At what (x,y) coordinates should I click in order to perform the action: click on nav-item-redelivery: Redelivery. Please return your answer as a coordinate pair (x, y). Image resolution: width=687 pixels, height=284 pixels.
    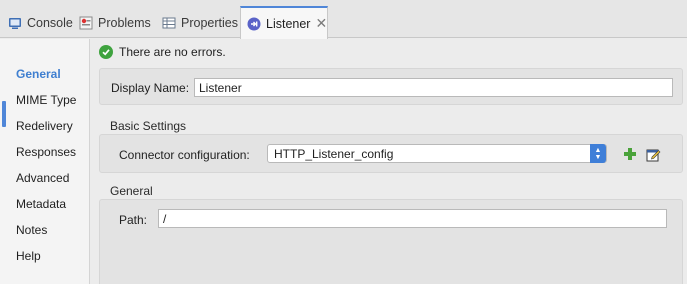
    Looking at the image, I should click on (44, 126).